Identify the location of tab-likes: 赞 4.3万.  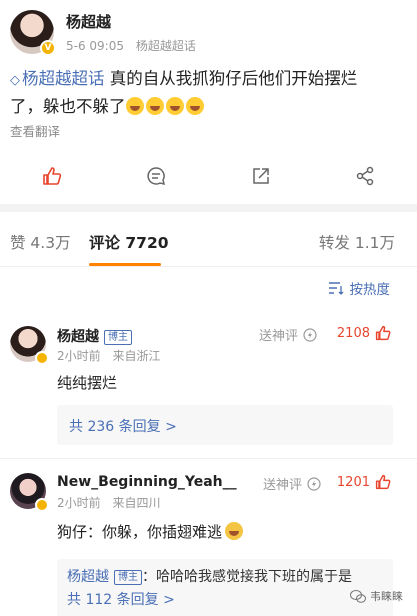
(40, 242).